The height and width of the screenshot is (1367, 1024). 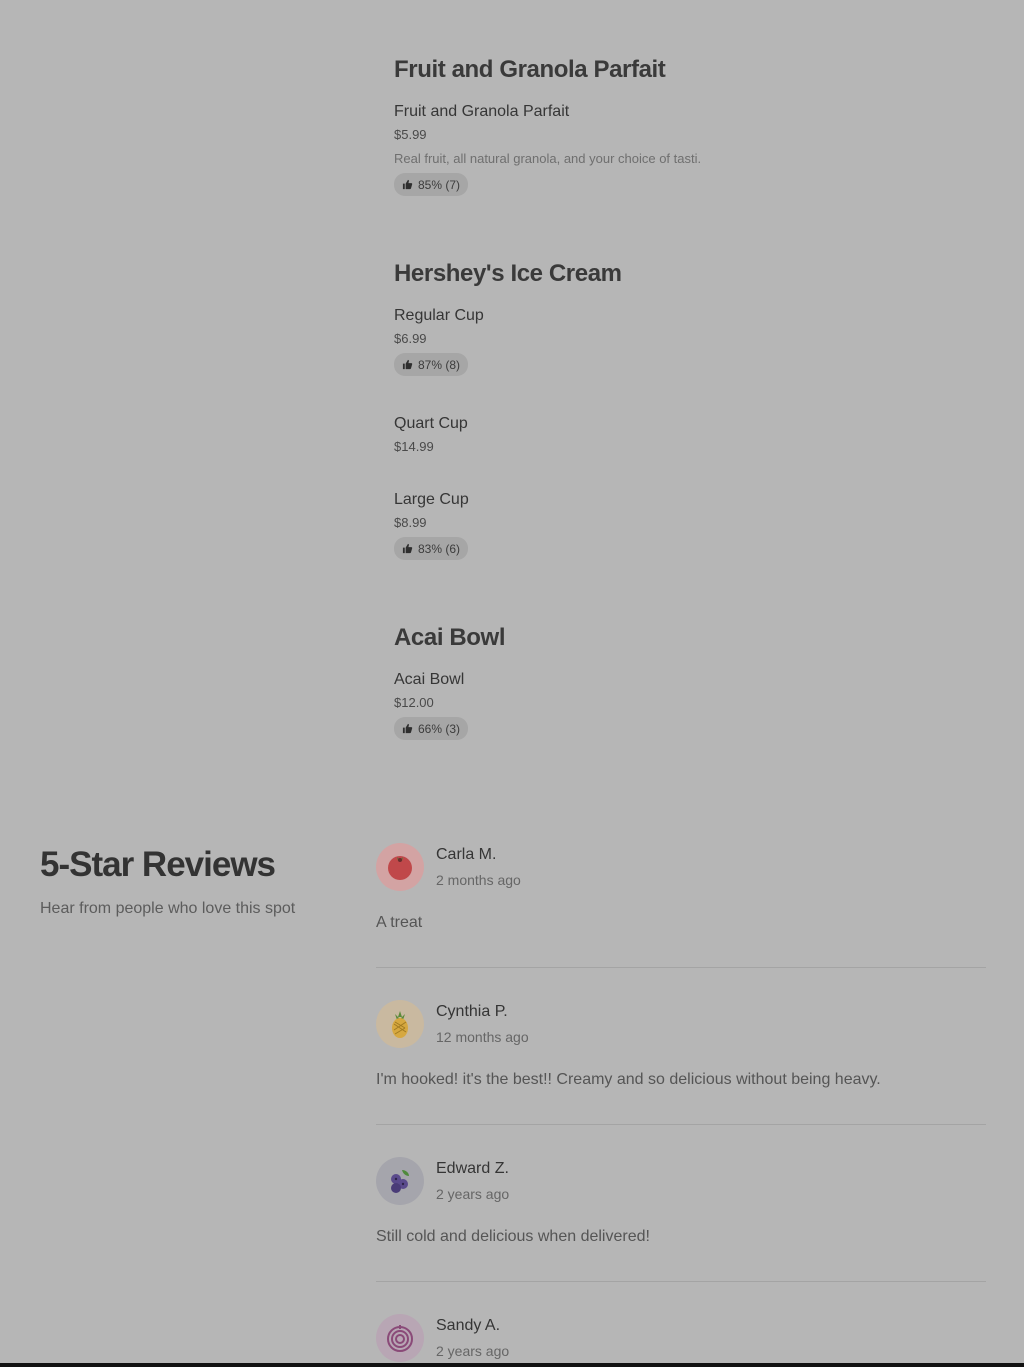 I want to click on onion-icon, so click(x=400, y=1338).